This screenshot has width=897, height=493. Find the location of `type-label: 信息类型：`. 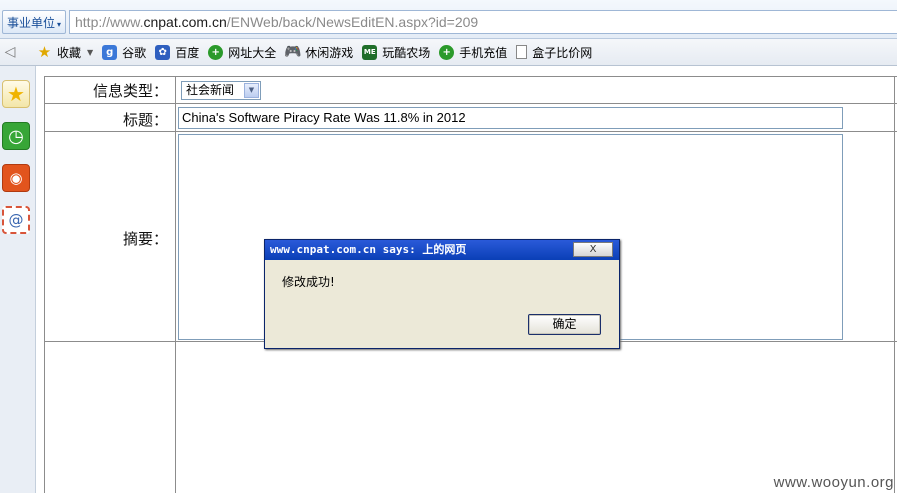

type-label: 信息类型： is located at coordinates (130, 91).